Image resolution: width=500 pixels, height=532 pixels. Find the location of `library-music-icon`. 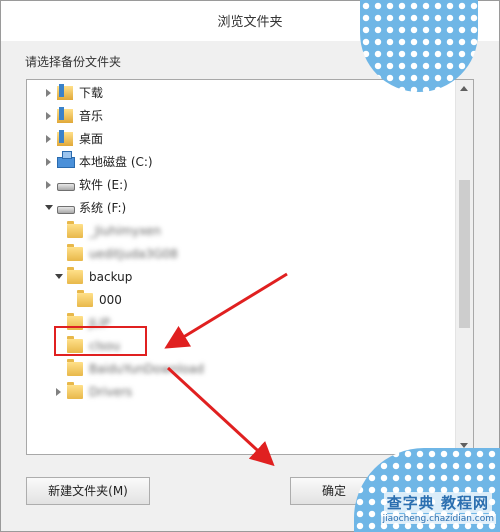

library-music-icon is located at coordinates (65, 115).